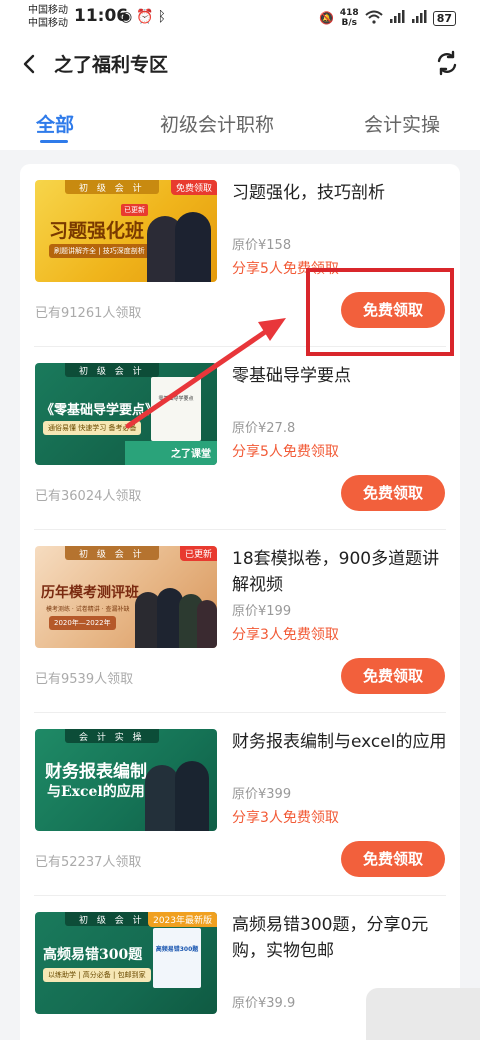 The image size is (480, 1040). What do you see at coordinates (387, 18) in the screenshot?
I see `status-right: 🔕 418 B/s 87` at bounding box center [387, 18].